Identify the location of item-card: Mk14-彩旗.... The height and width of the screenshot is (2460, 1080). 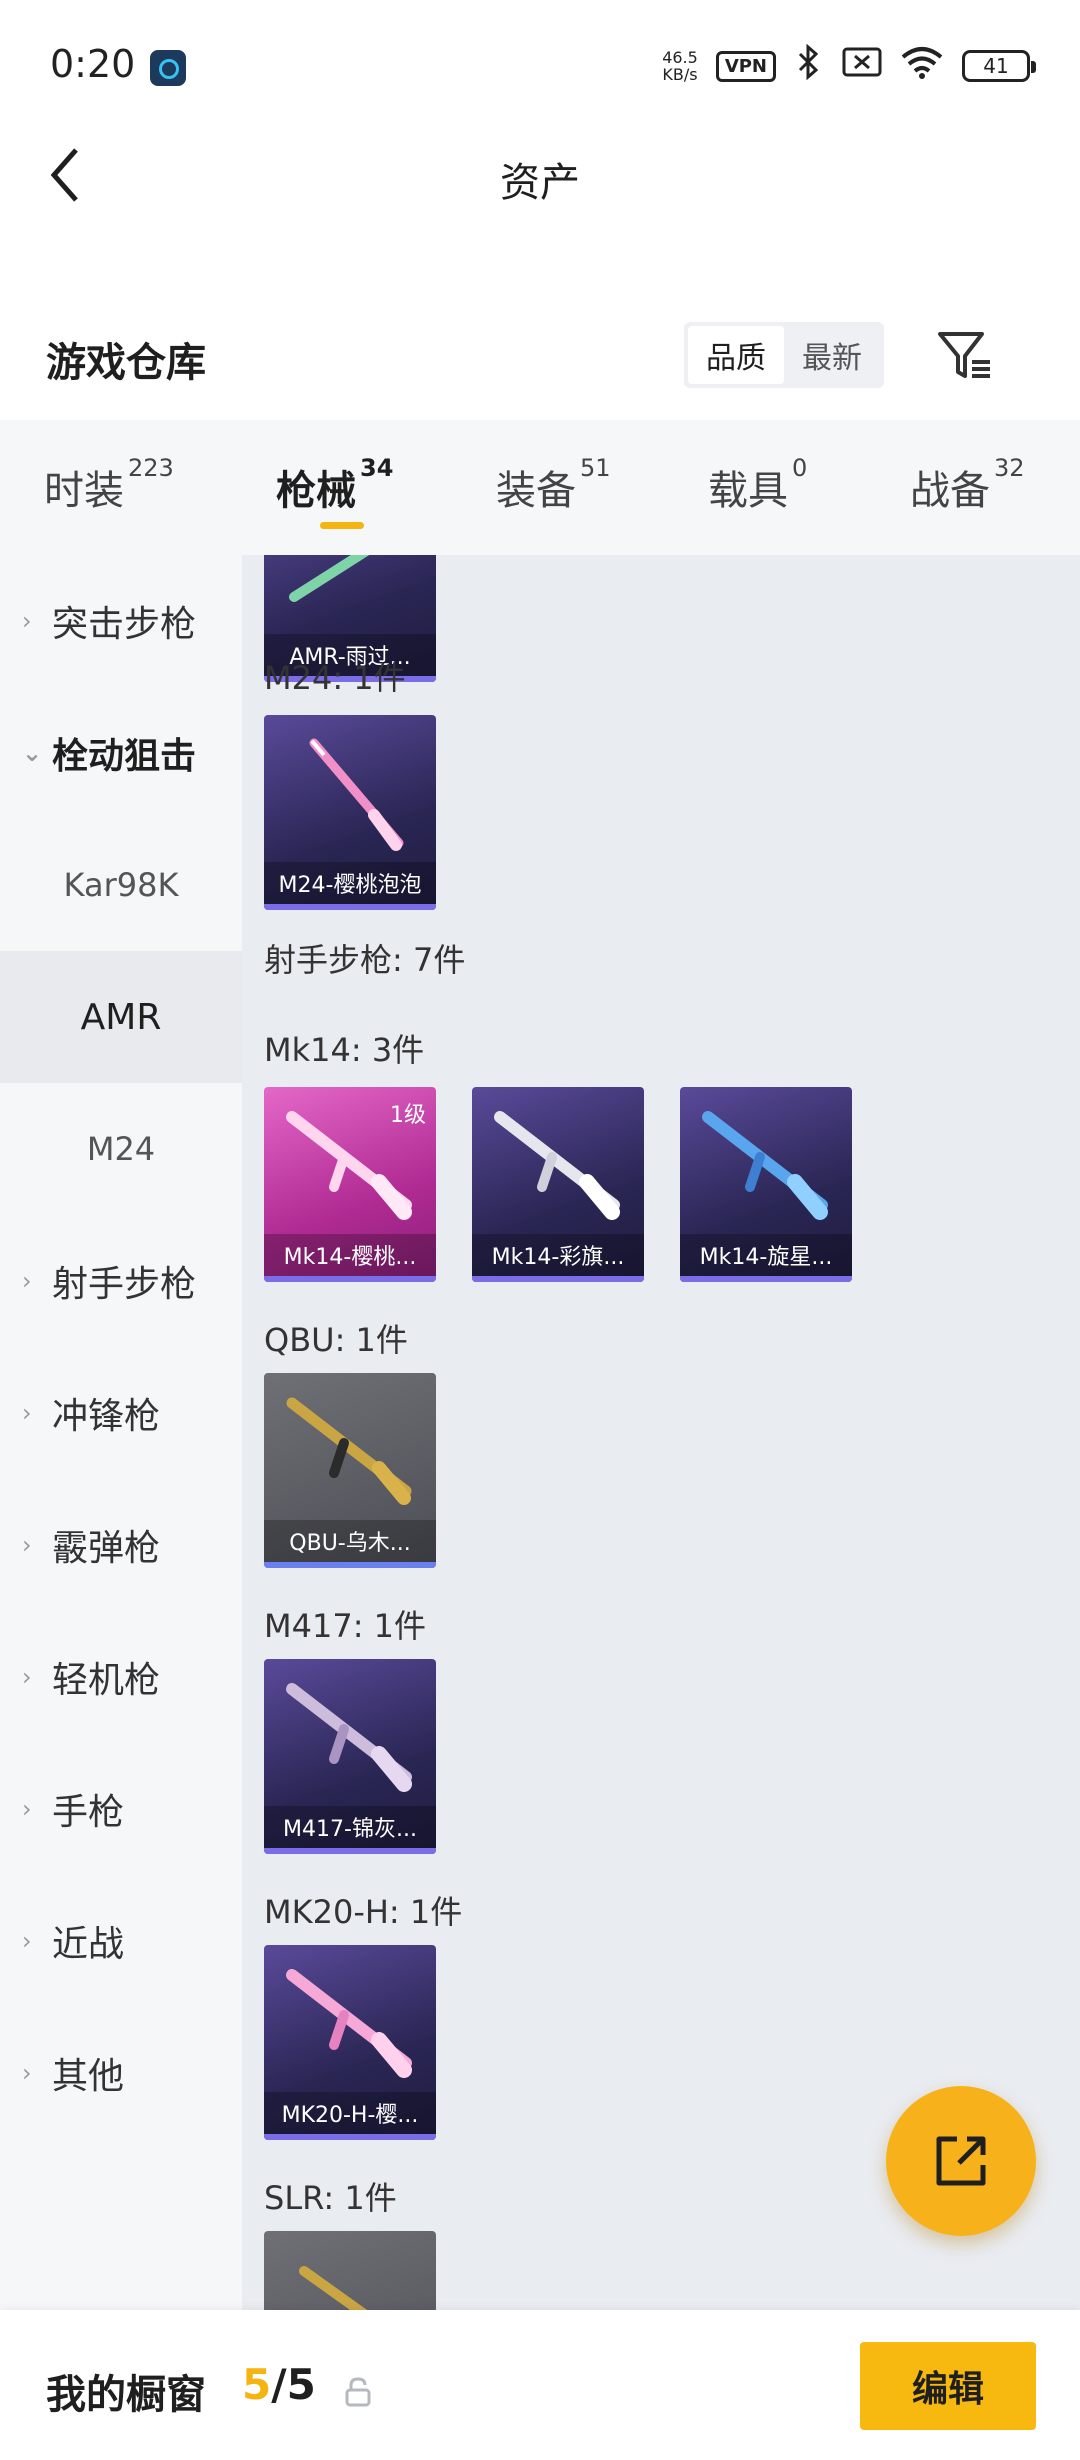
(558, 1184).